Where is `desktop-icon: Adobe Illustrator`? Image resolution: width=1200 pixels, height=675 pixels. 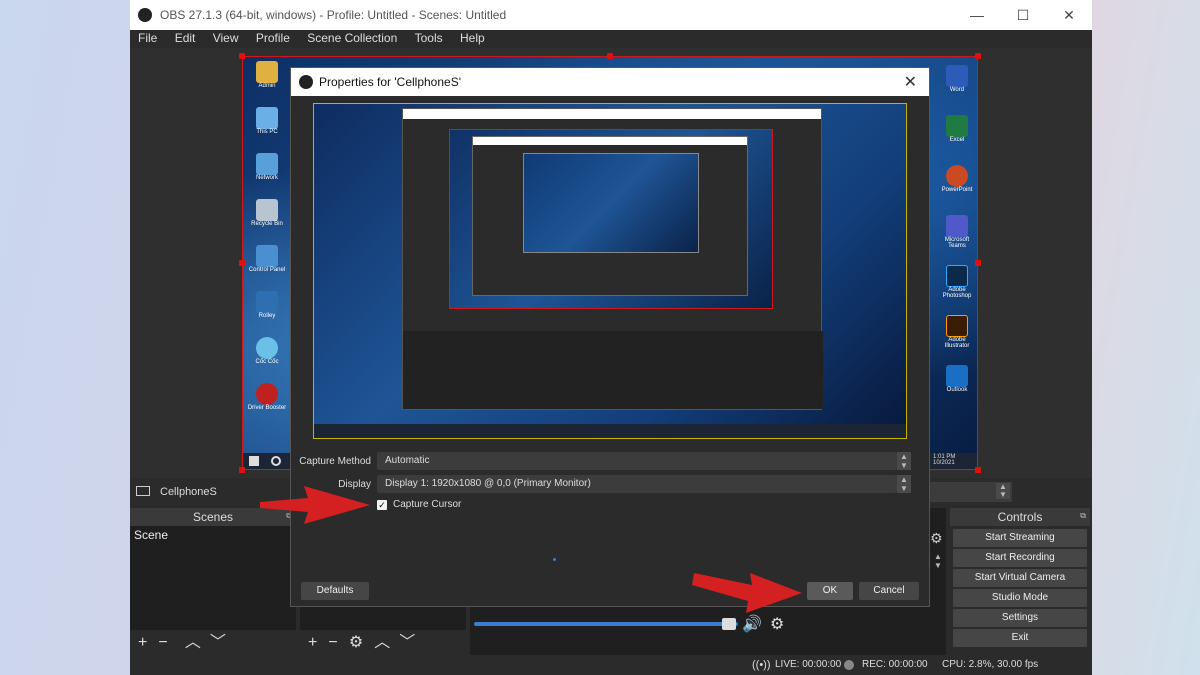
desktop-icon: Adobe Illustrator is located at coordinates (957, 340).